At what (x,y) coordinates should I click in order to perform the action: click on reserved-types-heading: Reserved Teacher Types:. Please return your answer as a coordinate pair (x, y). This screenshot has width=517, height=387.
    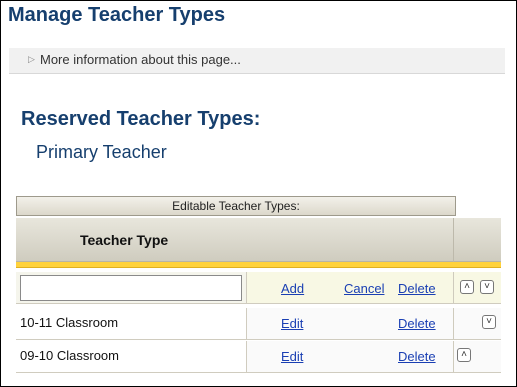
    Looking at the image, I should click on (141, 119).